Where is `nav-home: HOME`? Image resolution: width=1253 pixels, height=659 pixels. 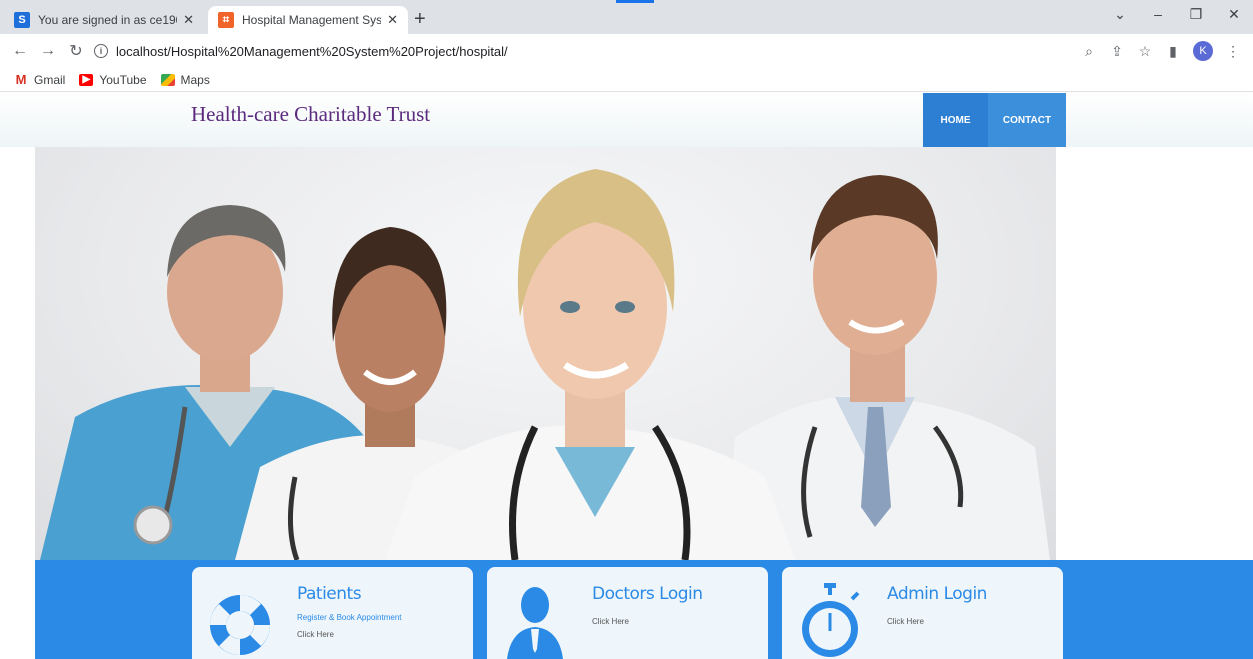
nav-home: HOME is located at coordinates (955, 120).